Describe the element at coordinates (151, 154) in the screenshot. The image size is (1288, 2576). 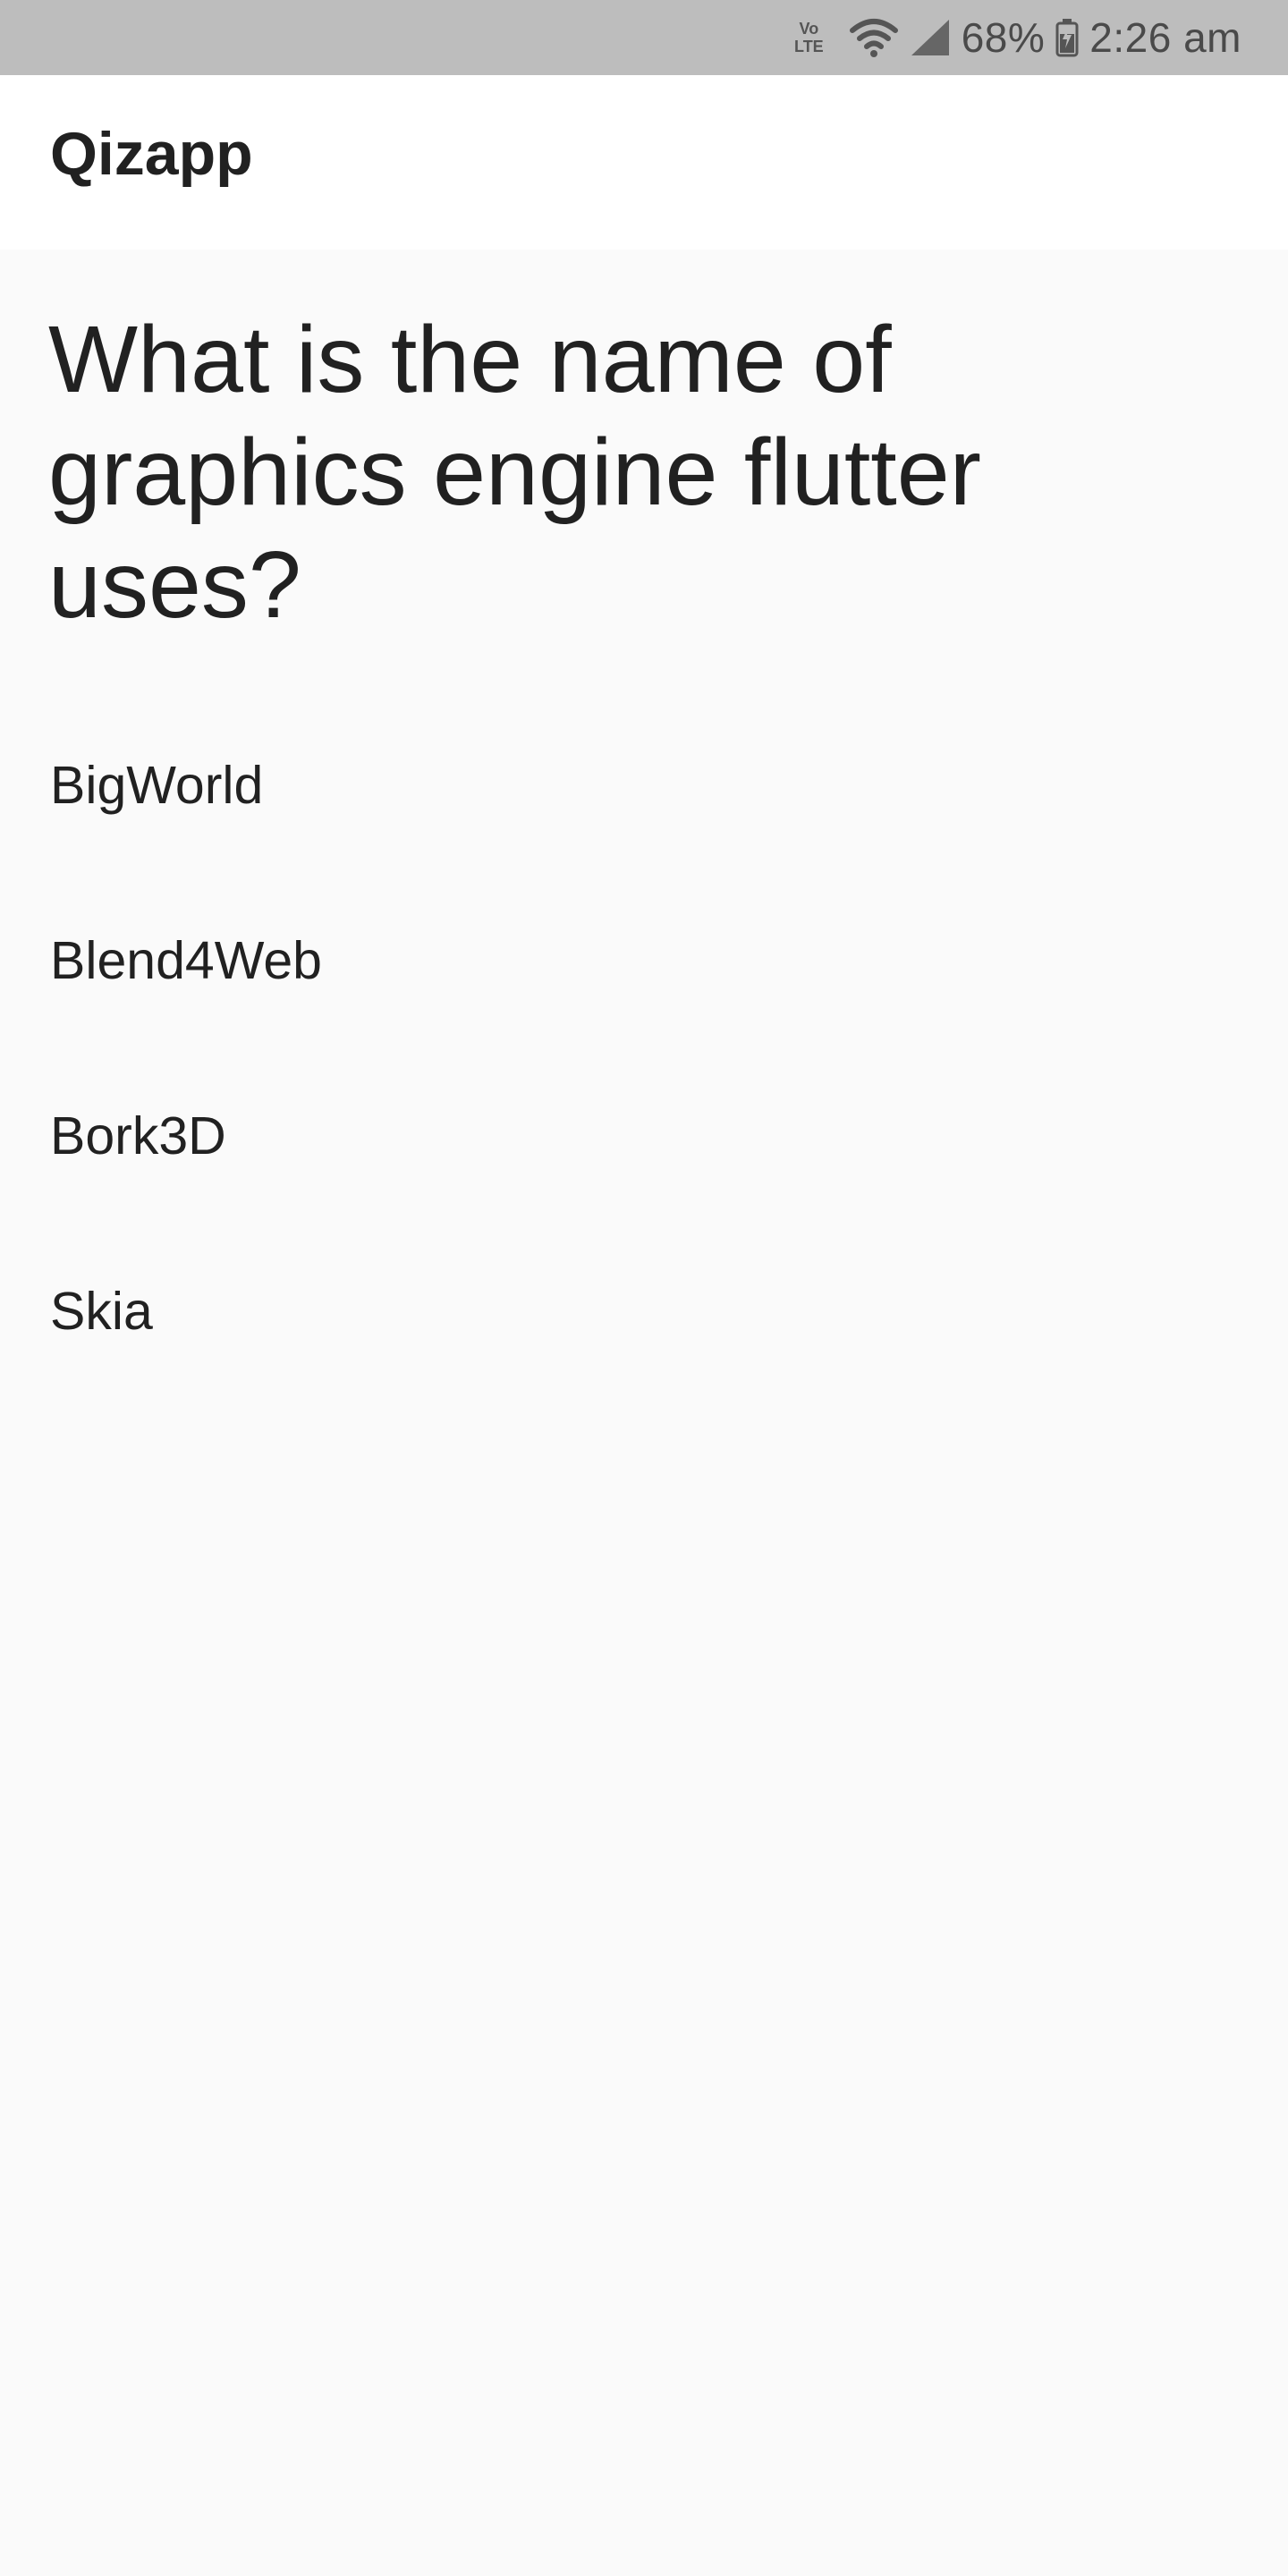
I see `app-title: Qizapp` at that location.